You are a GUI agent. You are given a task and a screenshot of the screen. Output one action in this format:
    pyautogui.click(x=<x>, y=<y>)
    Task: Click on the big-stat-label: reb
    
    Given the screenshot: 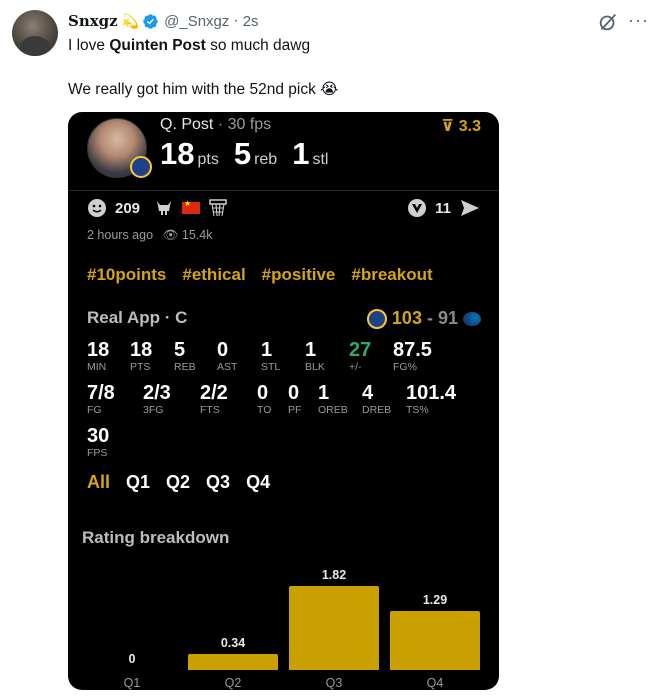 What is the action you would take?
    pyautogui.click(x=266, y=159)
    